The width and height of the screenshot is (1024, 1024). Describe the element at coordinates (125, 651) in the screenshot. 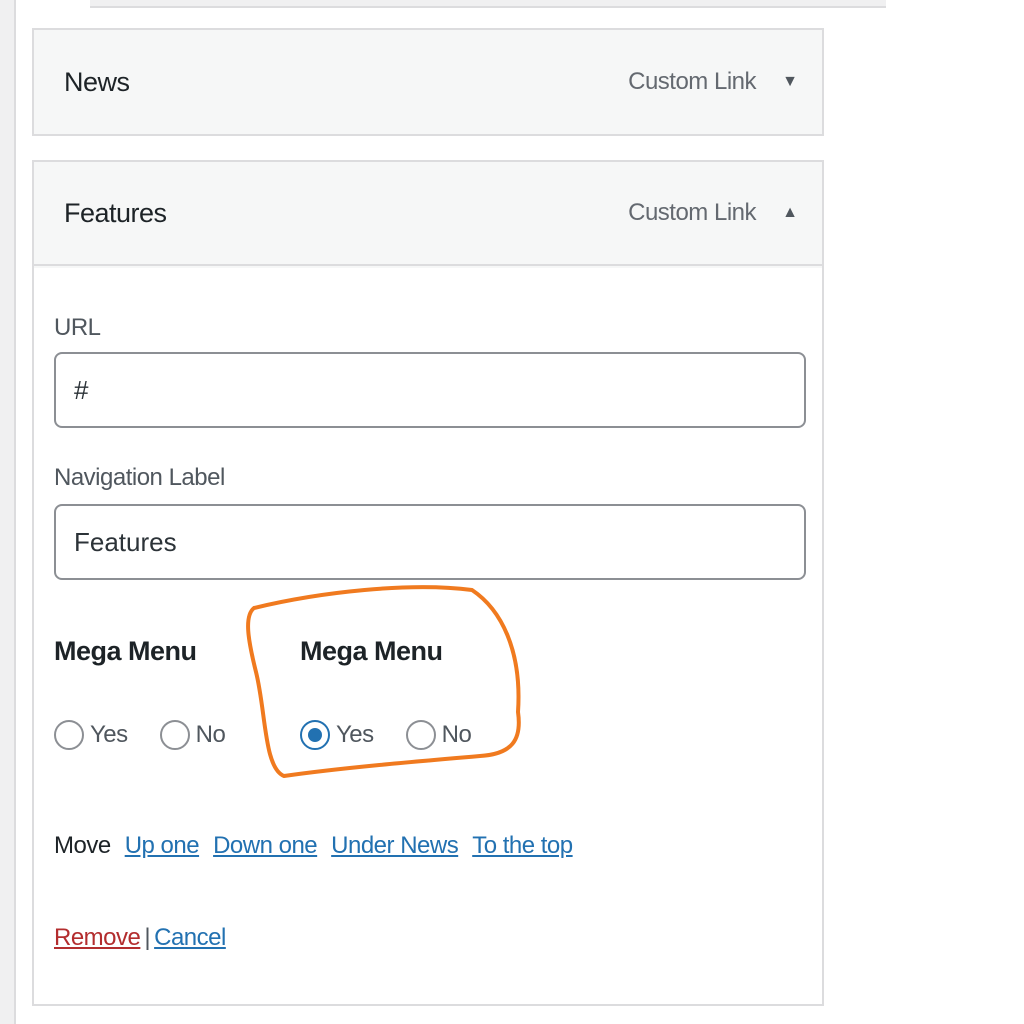

I see `mega-menu-heading: Mega Menu` at that location.